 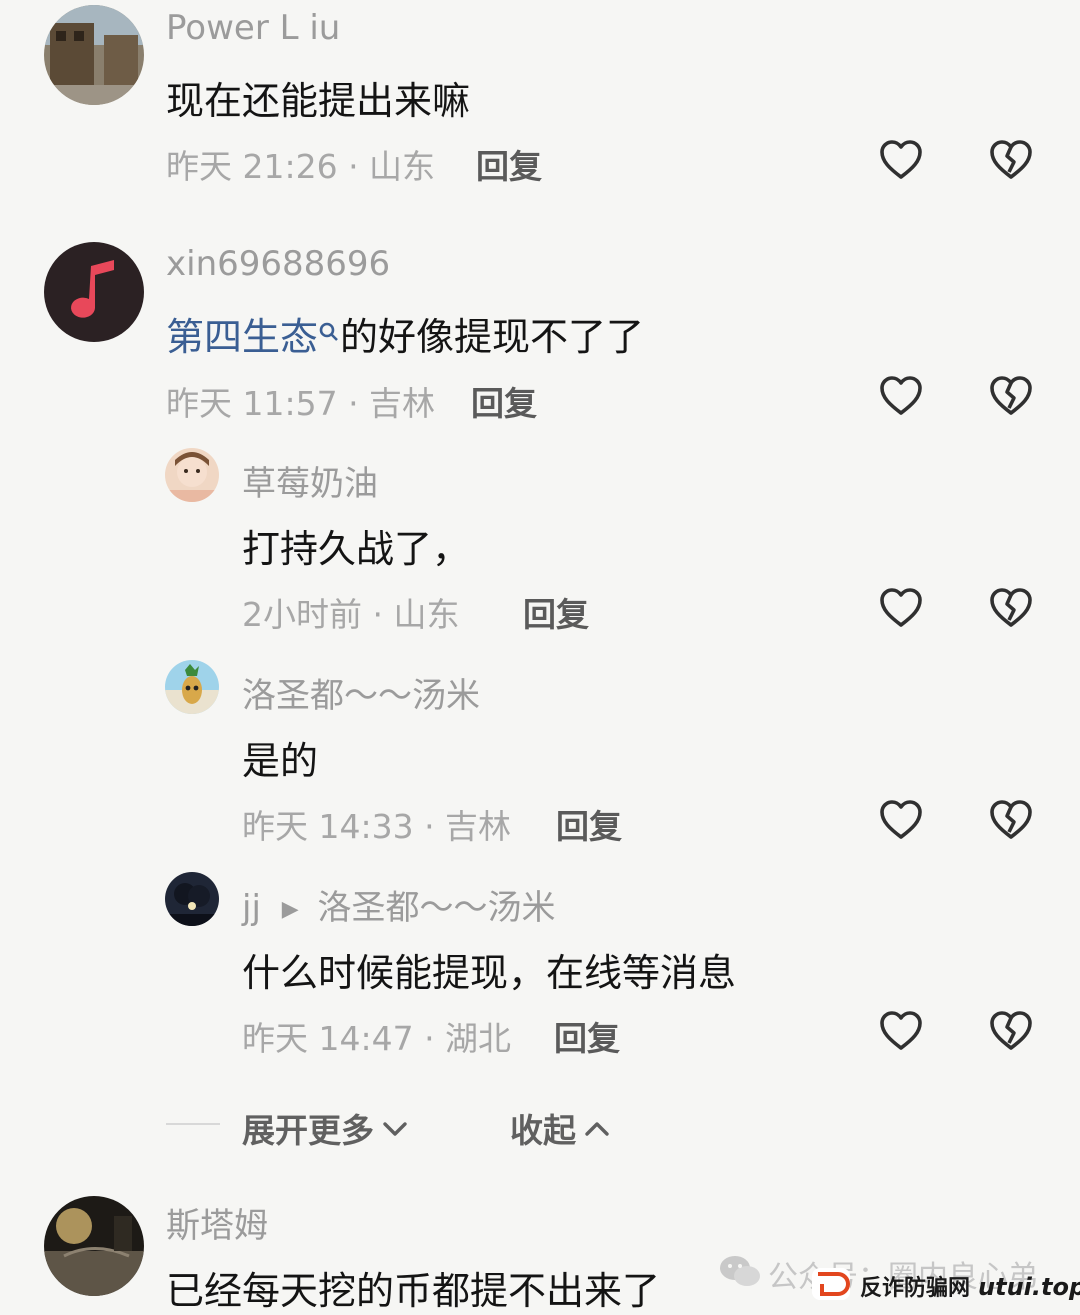 I want to click on chevron-up-icon, so click(x=597, y=1128).